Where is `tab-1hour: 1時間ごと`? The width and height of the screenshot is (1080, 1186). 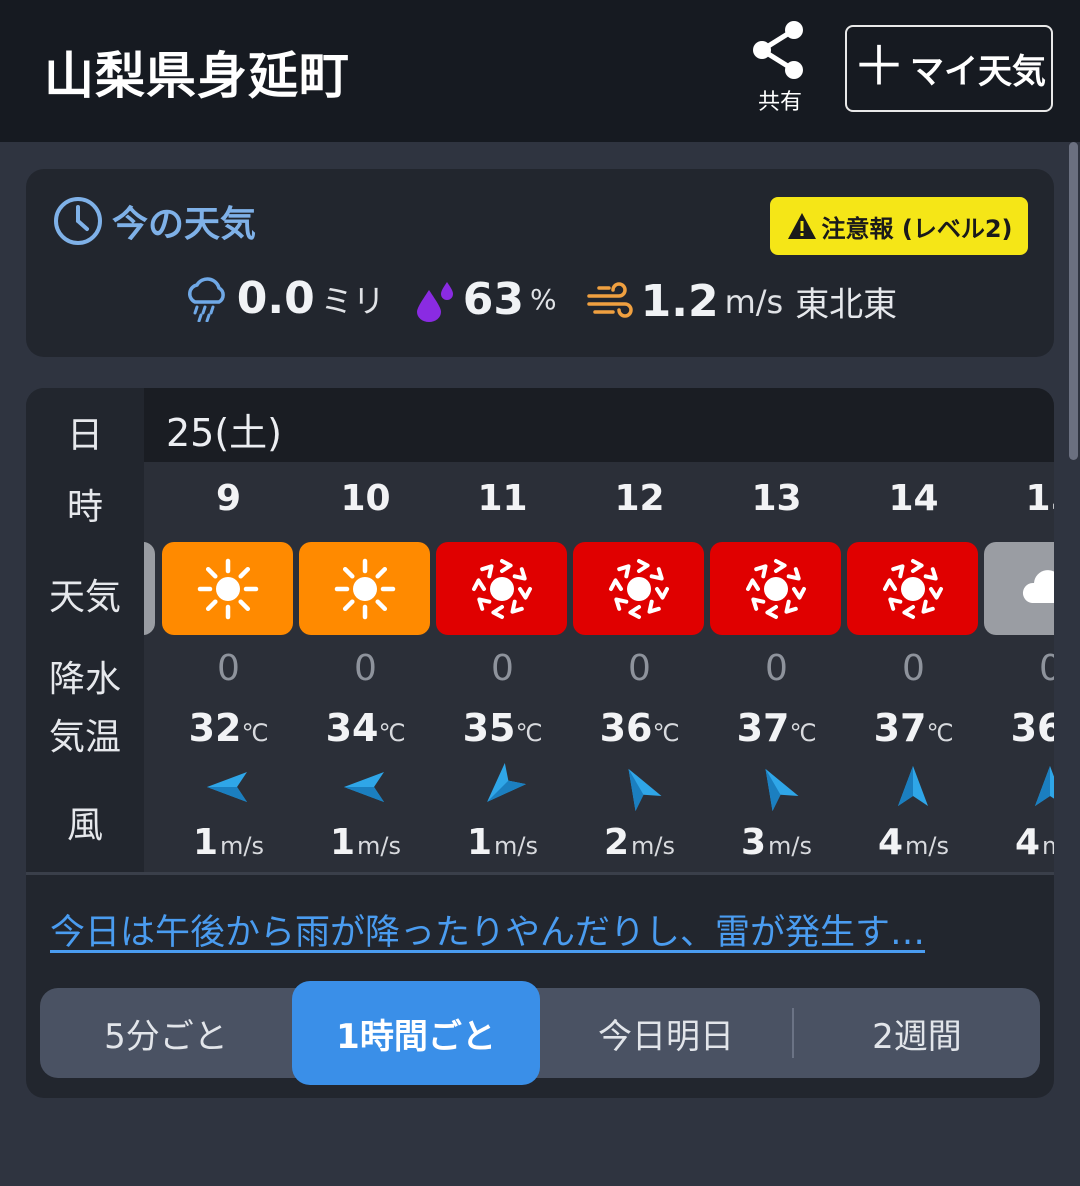 tab-1hour: 1時間ごと is located at coordinates (416, 1033).